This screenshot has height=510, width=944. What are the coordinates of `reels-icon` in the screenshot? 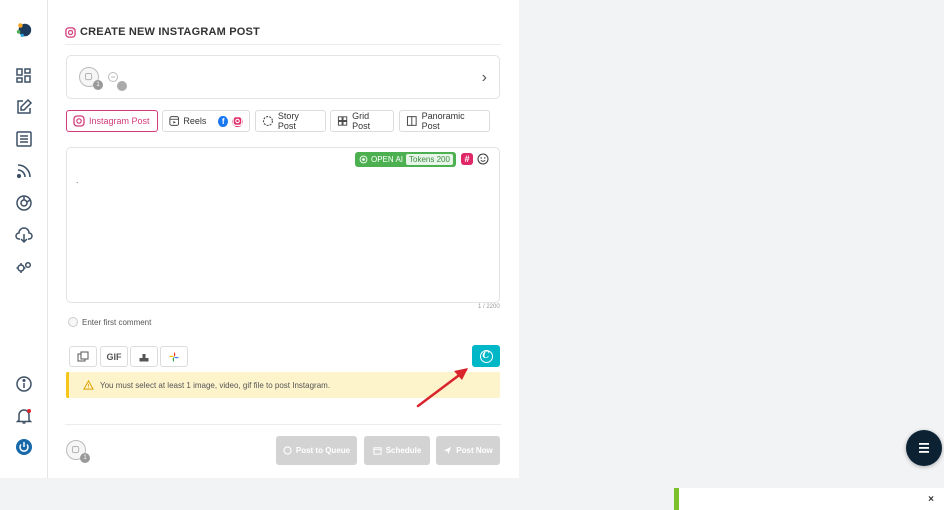 It's located at (174, 121).